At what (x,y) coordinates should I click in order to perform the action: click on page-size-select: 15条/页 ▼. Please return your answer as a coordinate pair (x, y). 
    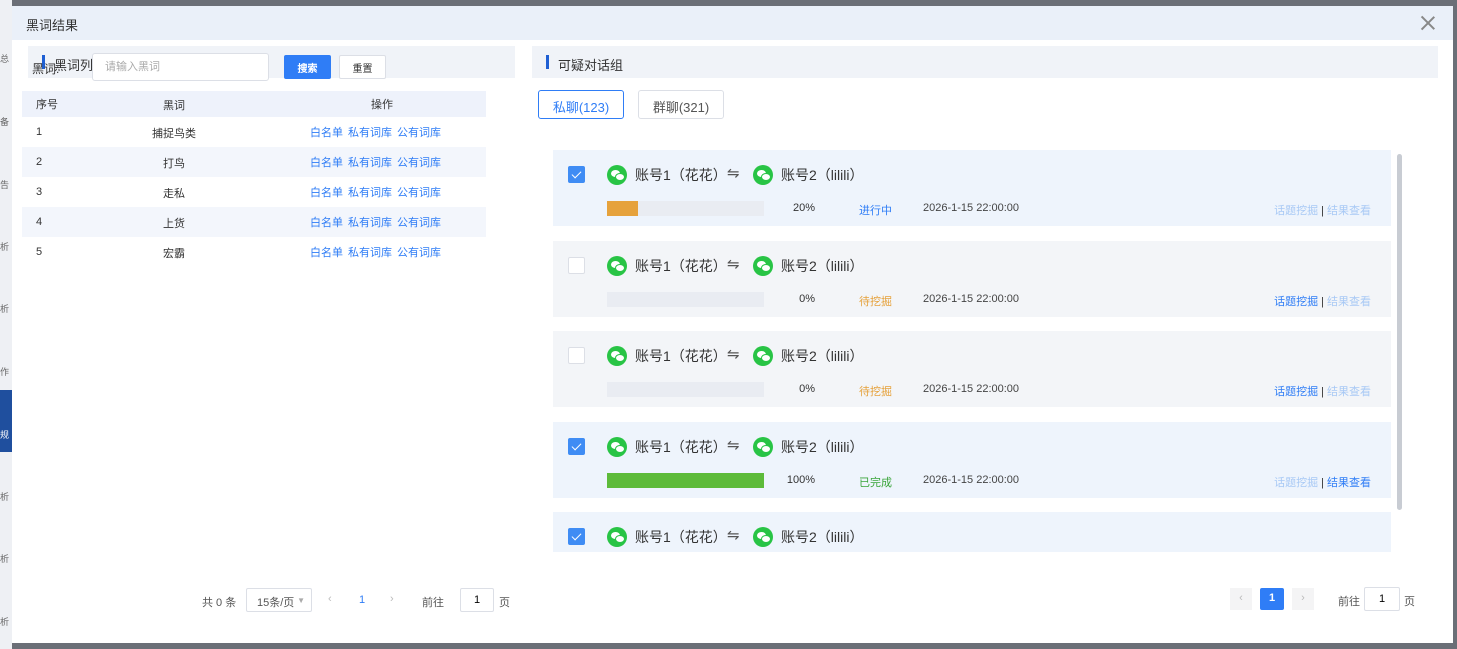
    Looking at the image, I should click on (279, 600).